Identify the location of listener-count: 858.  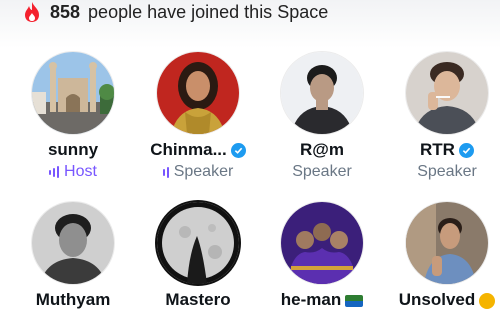
(65, 11).